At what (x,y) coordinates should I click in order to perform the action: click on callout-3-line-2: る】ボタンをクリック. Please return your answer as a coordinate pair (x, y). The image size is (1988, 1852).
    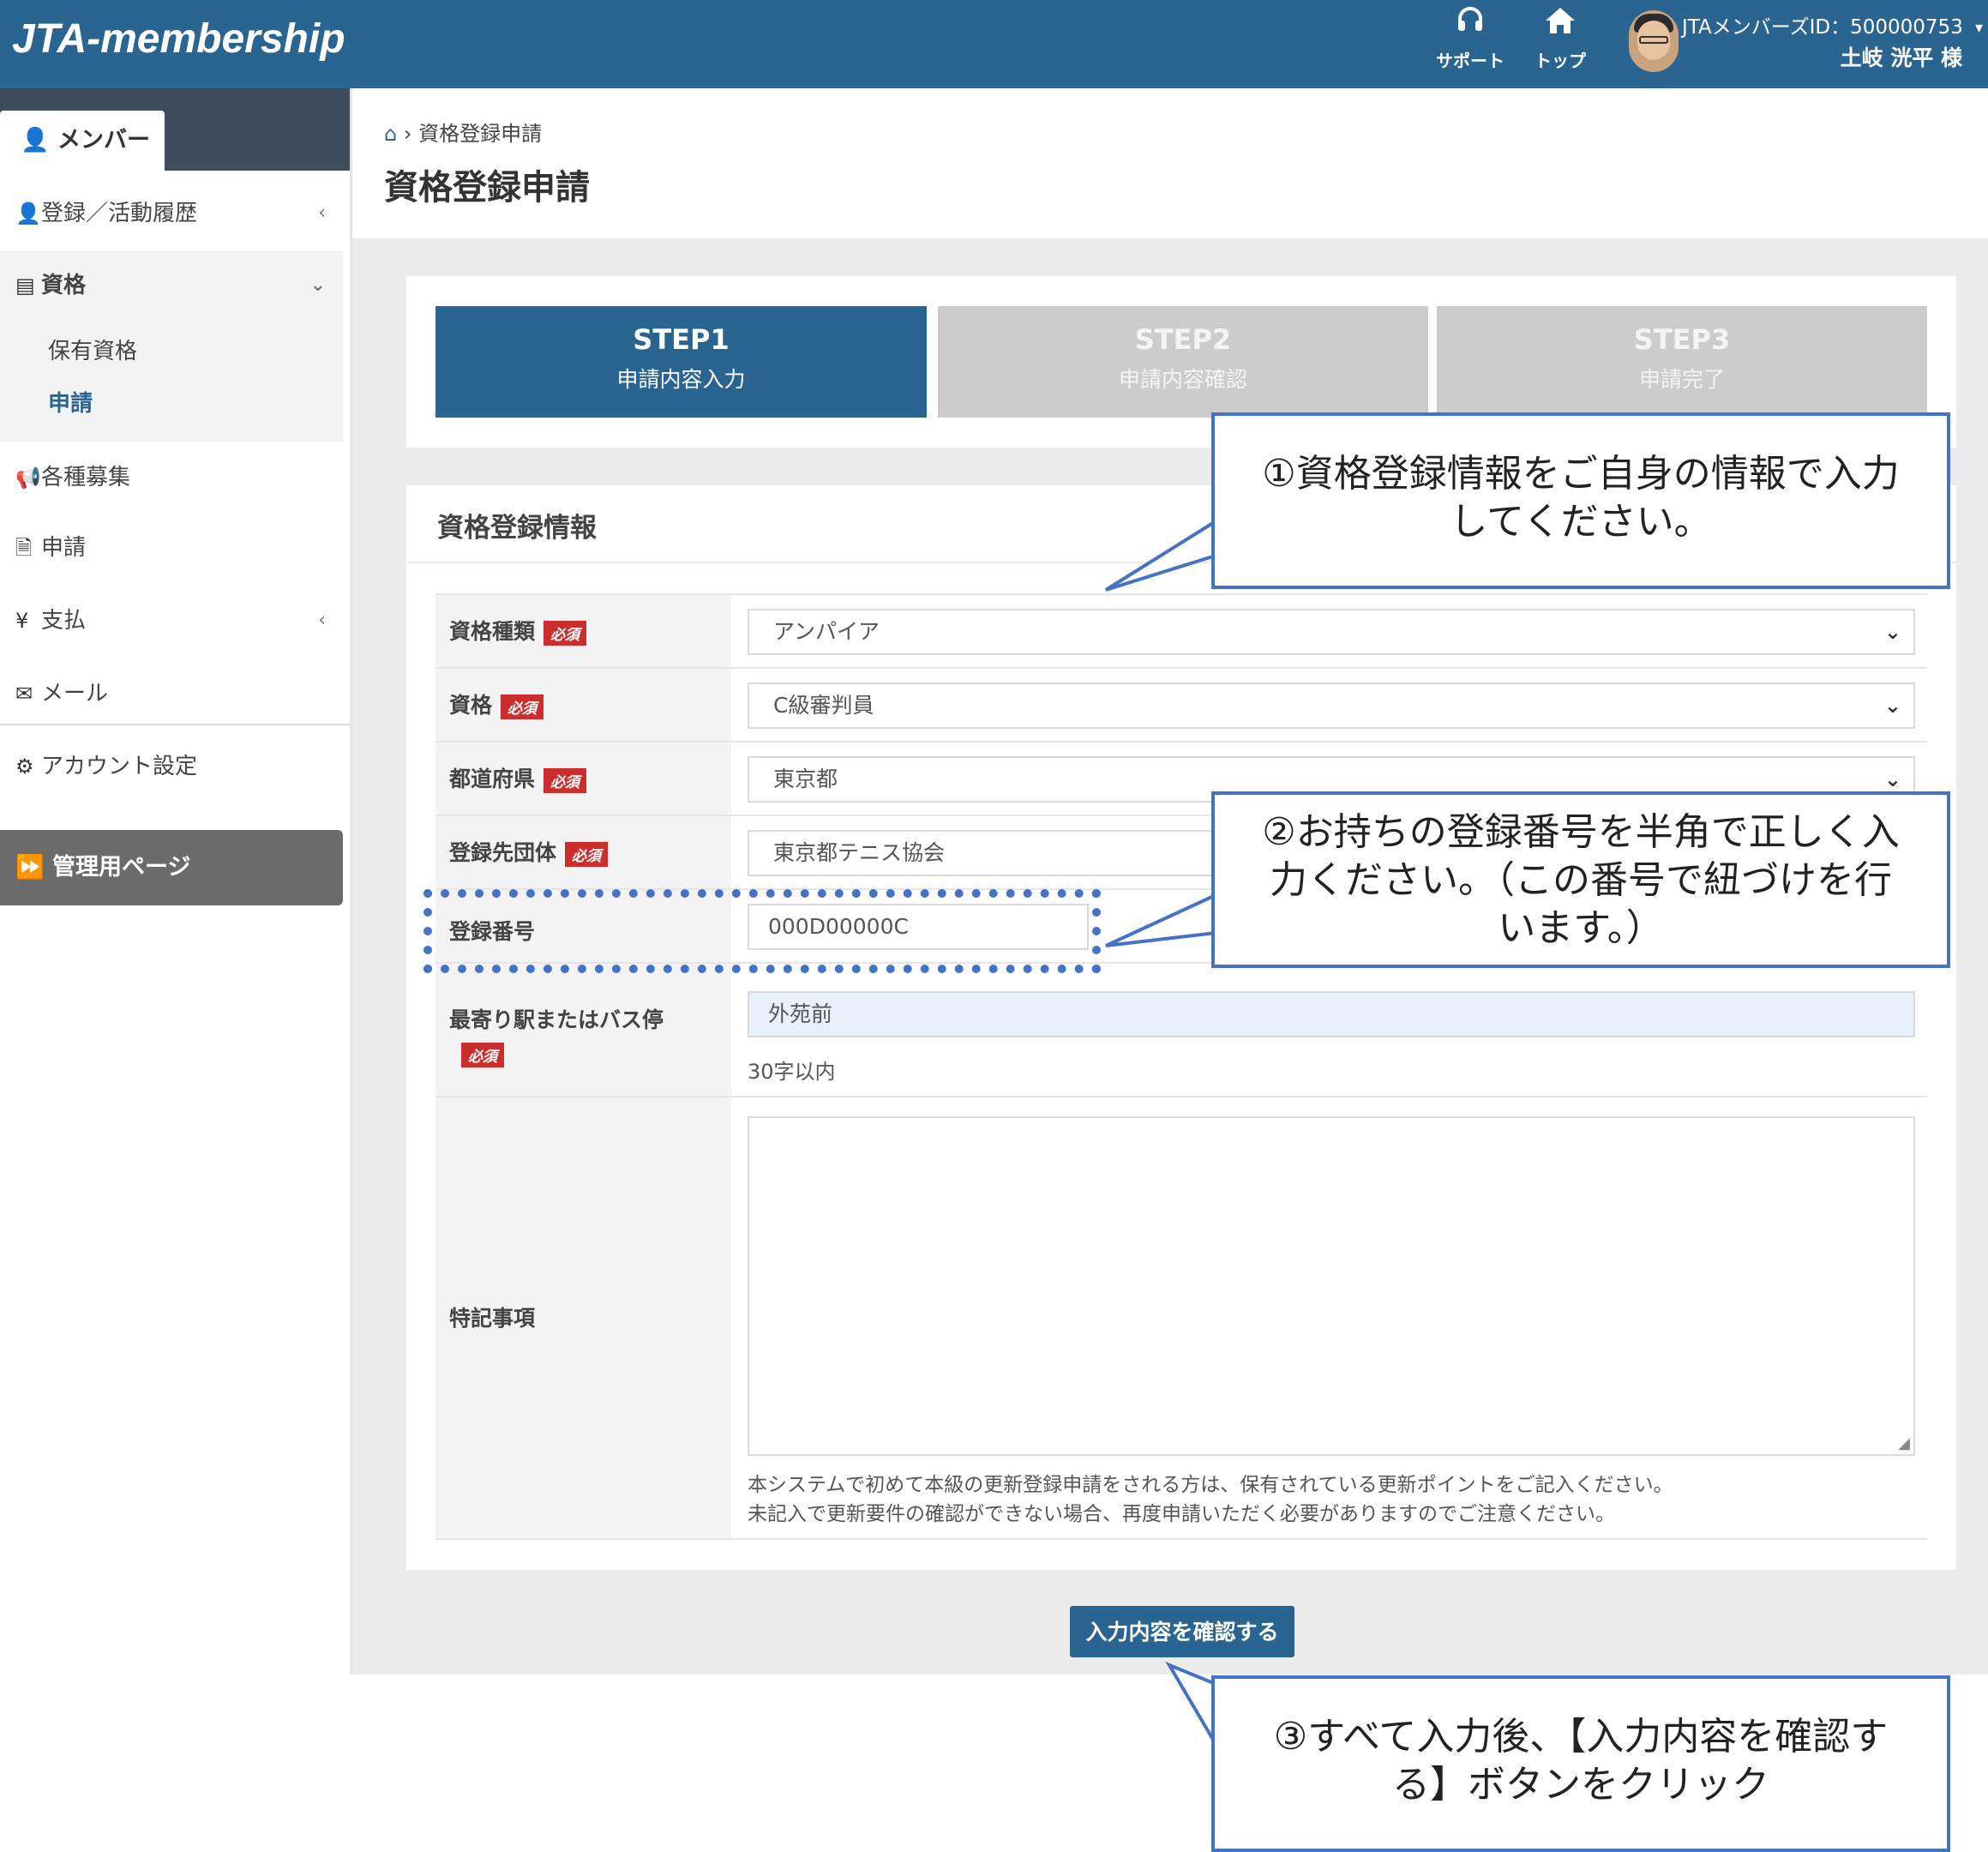
    Looking at the image, I should click on (1580, 1785).